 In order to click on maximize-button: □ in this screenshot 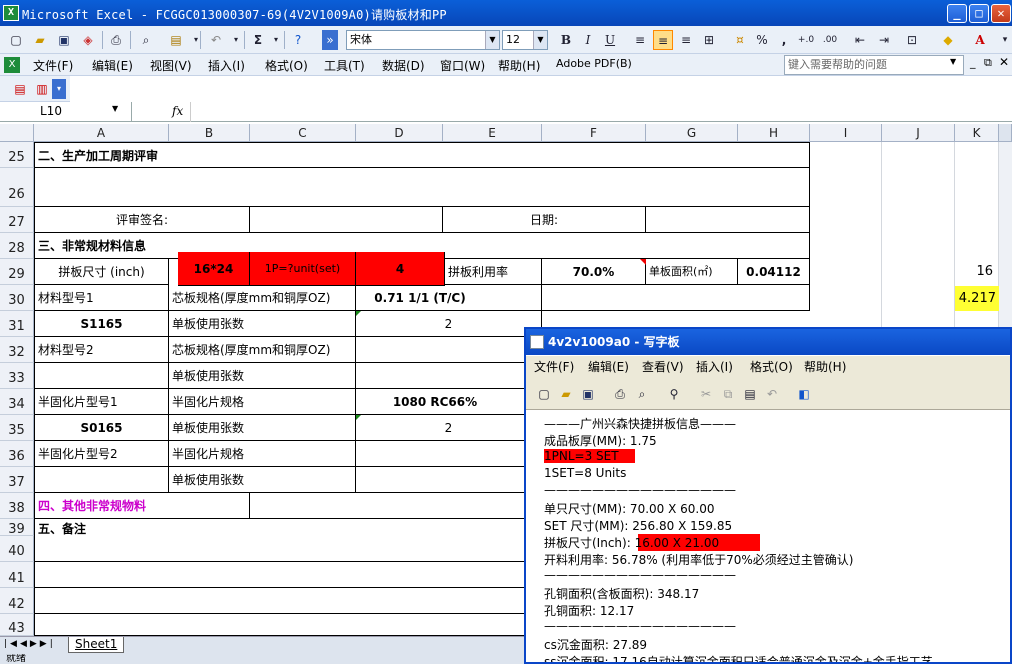, I will do `click(979, 13)`.